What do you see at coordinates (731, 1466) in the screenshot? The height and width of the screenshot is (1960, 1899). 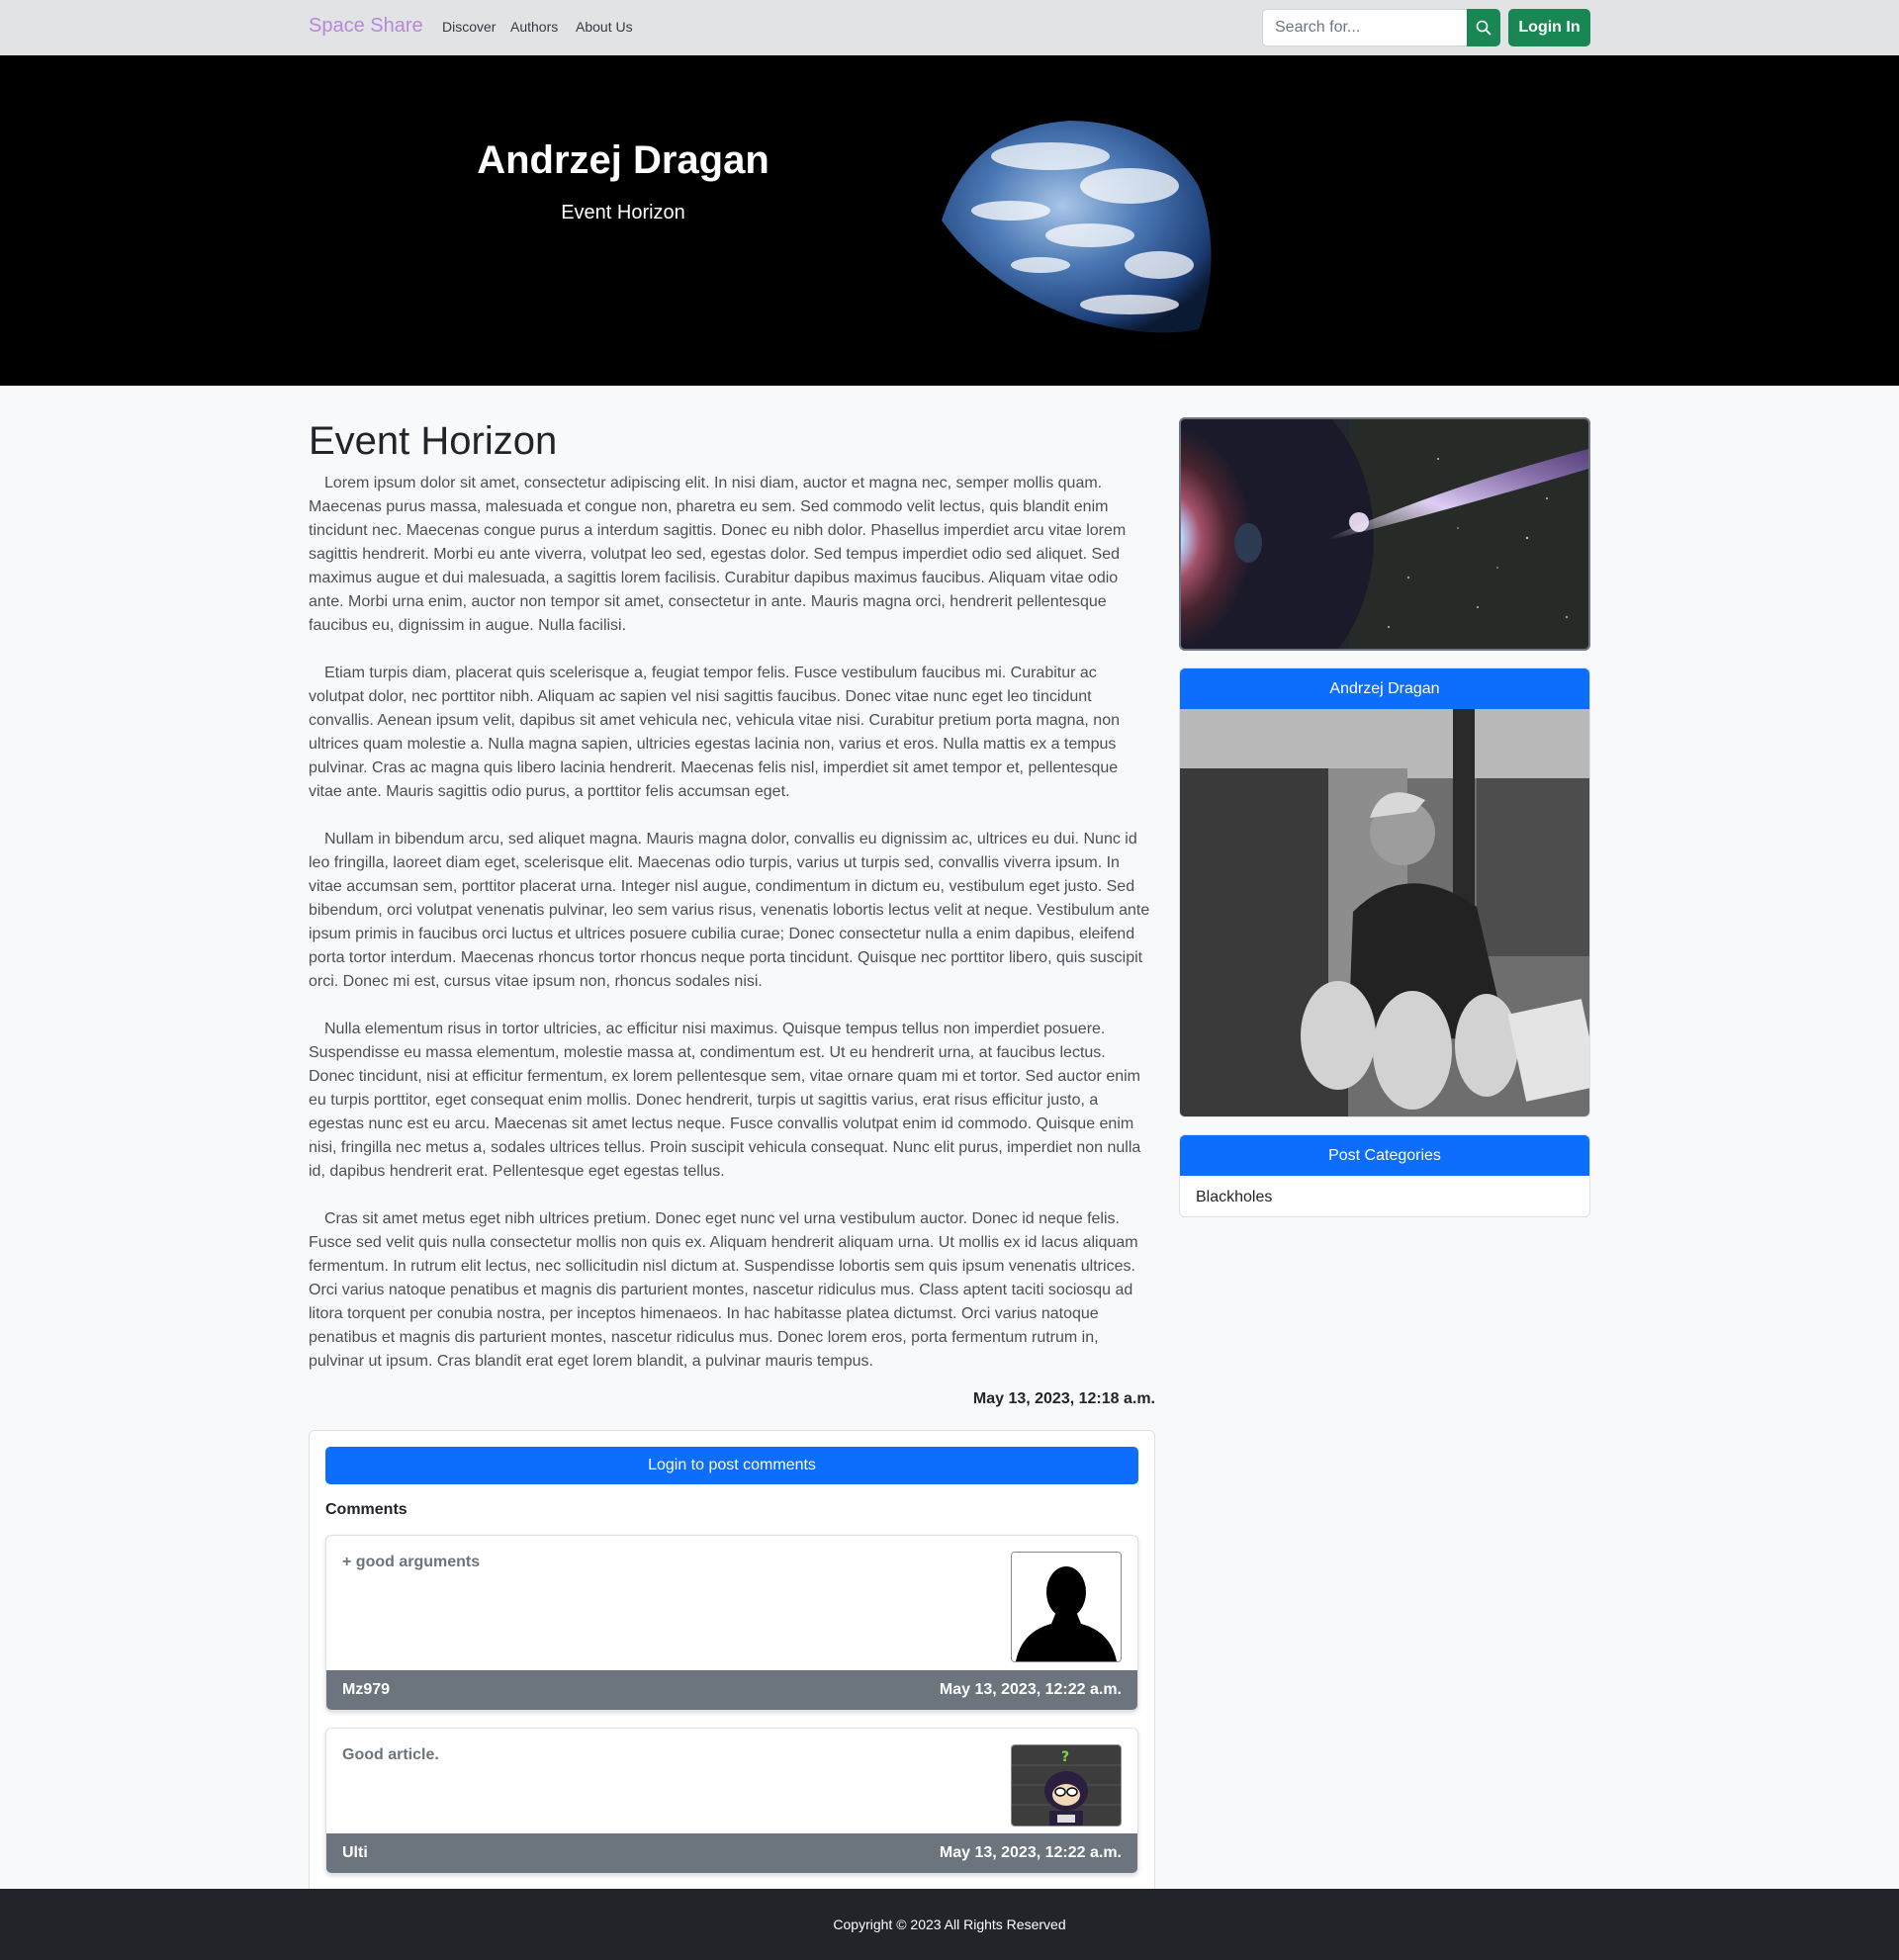 I see `login-to-comment-button: Login to post comments` at bounding box center [731, 1466].